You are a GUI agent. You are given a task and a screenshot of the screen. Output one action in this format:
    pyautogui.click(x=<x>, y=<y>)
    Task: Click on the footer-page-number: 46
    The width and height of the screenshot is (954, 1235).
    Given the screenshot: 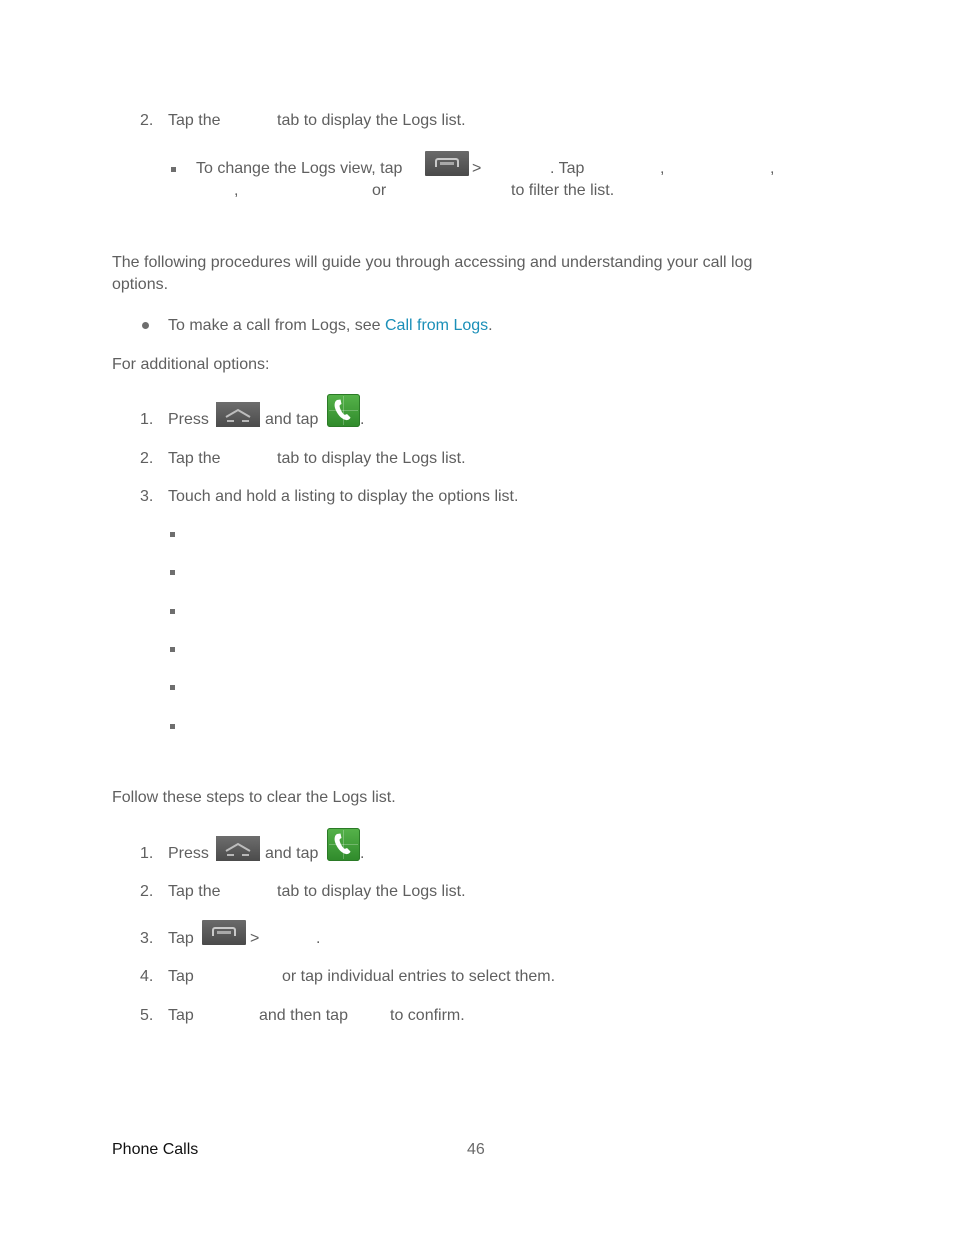 What is the action you would take?
    pyautogui.click(x=476, y=1149)
    